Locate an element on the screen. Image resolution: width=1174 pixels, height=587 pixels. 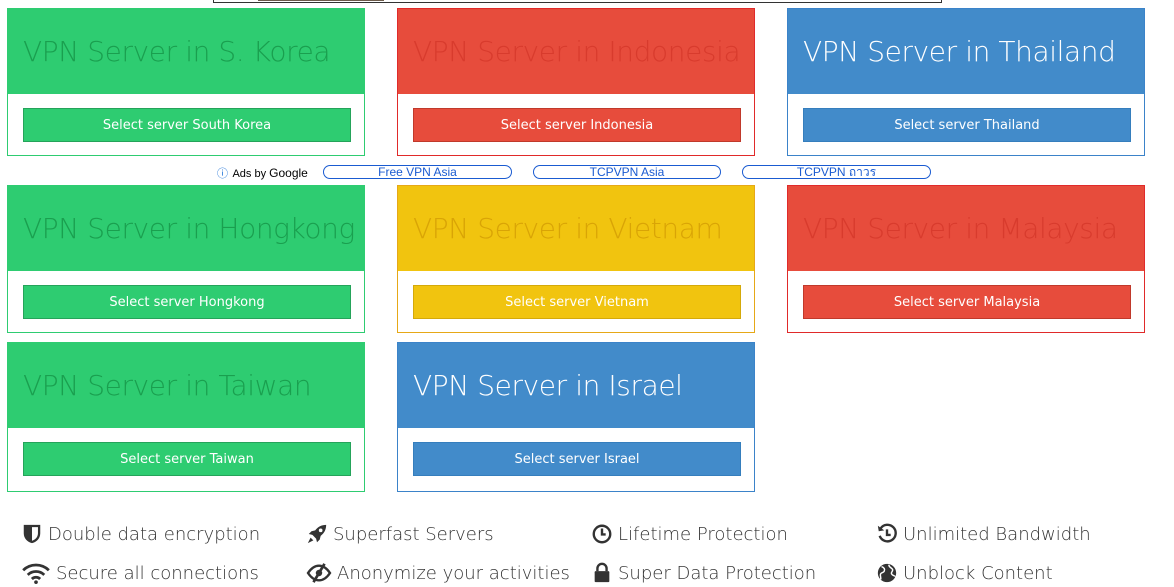
globe-icon is located at coordinates (887, 573).